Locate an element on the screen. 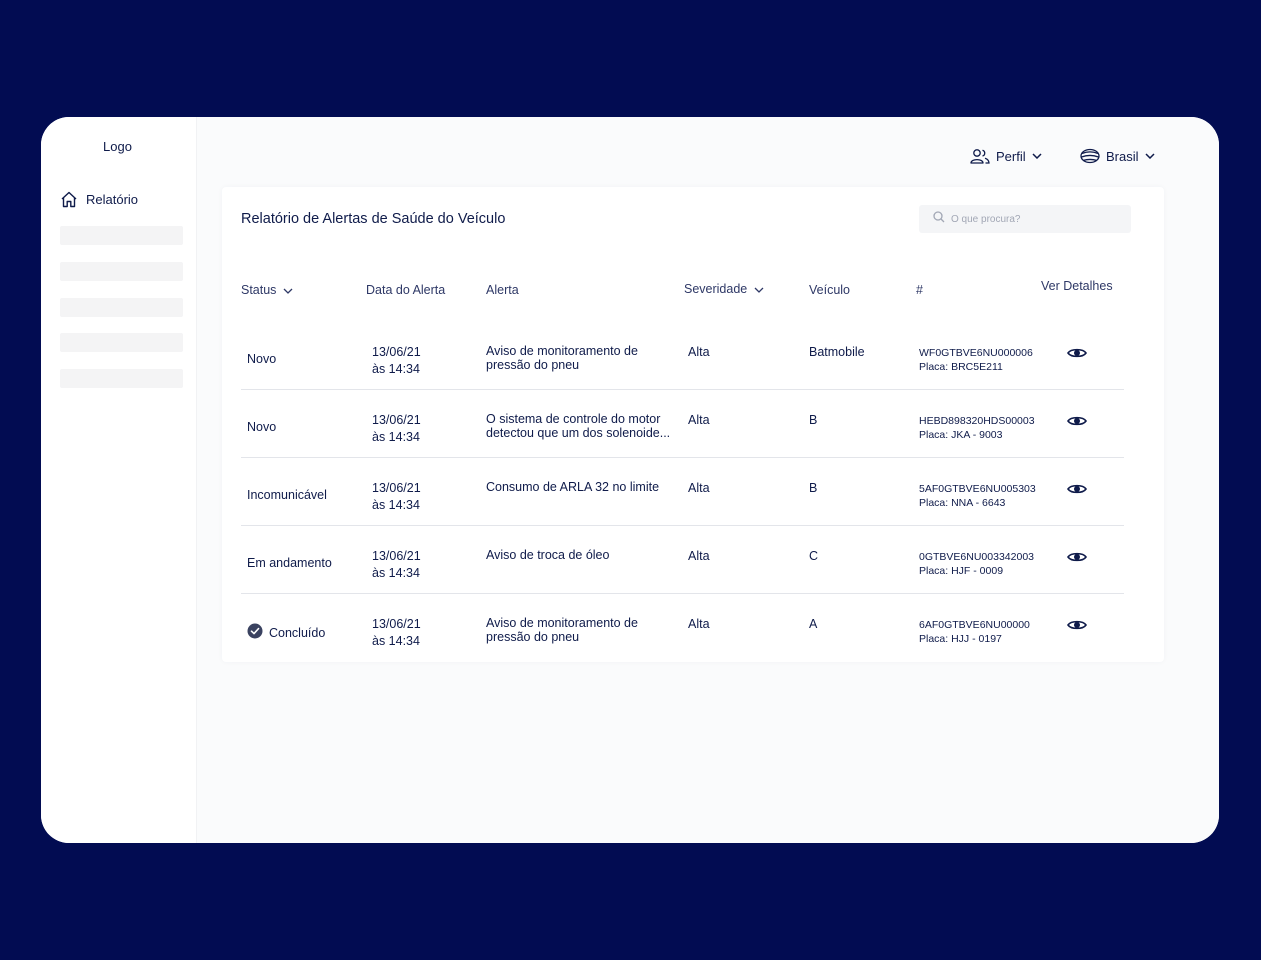  vin-text: WF0GTBVE6NU000006 is located at coordinates (976, 353).